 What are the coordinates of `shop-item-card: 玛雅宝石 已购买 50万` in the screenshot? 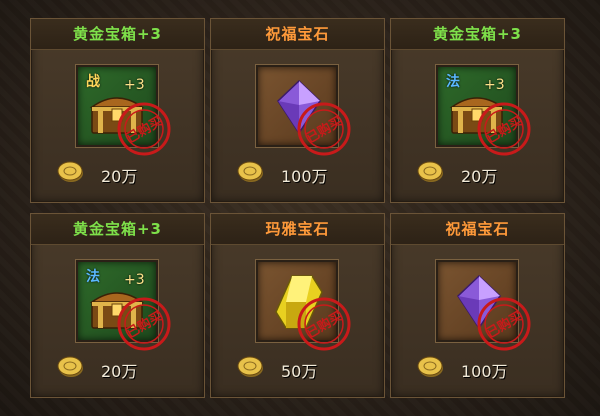 It's located at (297, 305).